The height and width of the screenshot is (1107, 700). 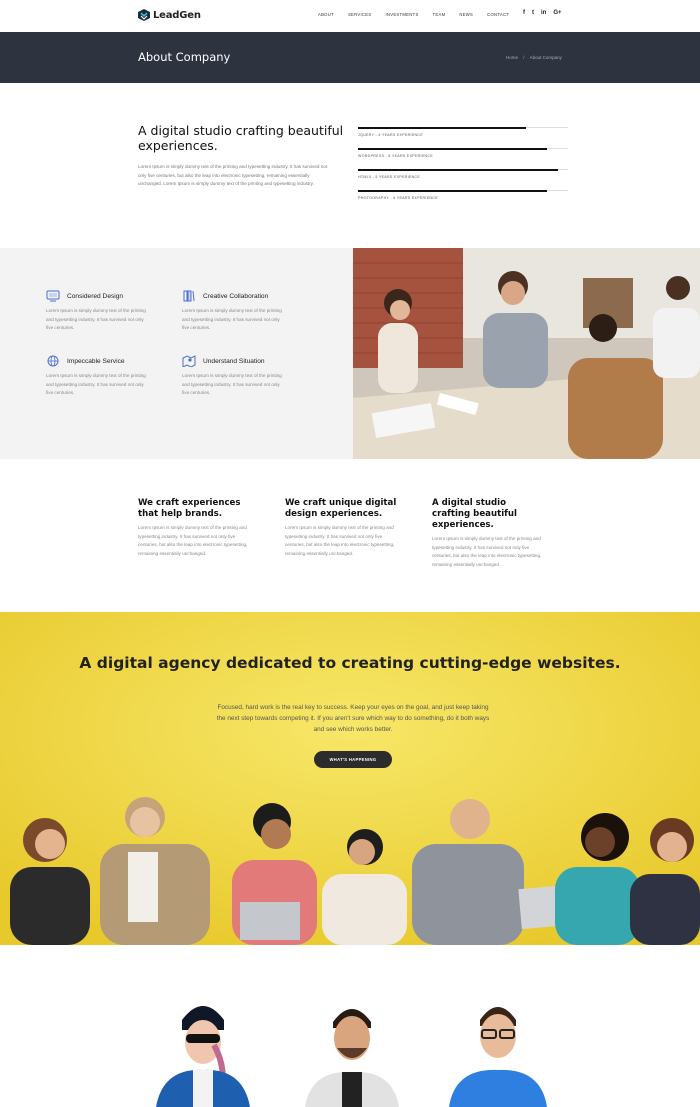 What do you see at coordinates (463, 200) in the screenshot?
I see `skill-bar: PHOTOGRAPHY - 6 YEARS EXPERIENCE` at bounding box center [463, 200].